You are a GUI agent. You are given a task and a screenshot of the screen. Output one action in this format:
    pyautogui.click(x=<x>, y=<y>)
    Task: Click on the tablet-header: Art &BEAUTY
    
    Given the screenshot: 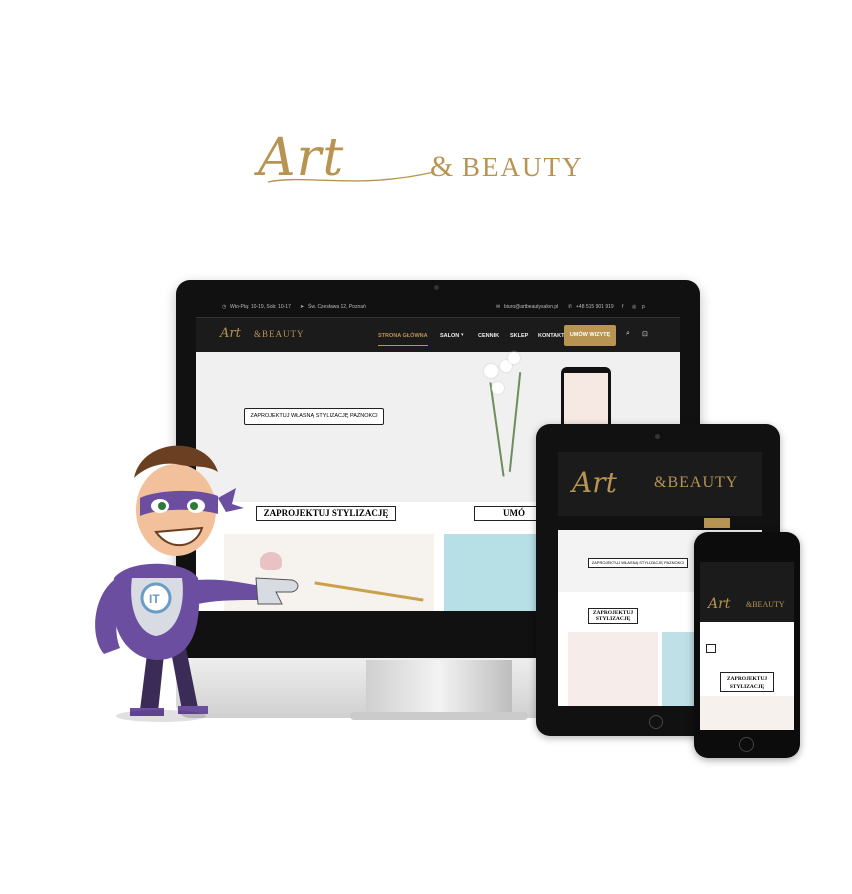 What is the action you would take?
    pyautogui.click(x=660, y=484)
    